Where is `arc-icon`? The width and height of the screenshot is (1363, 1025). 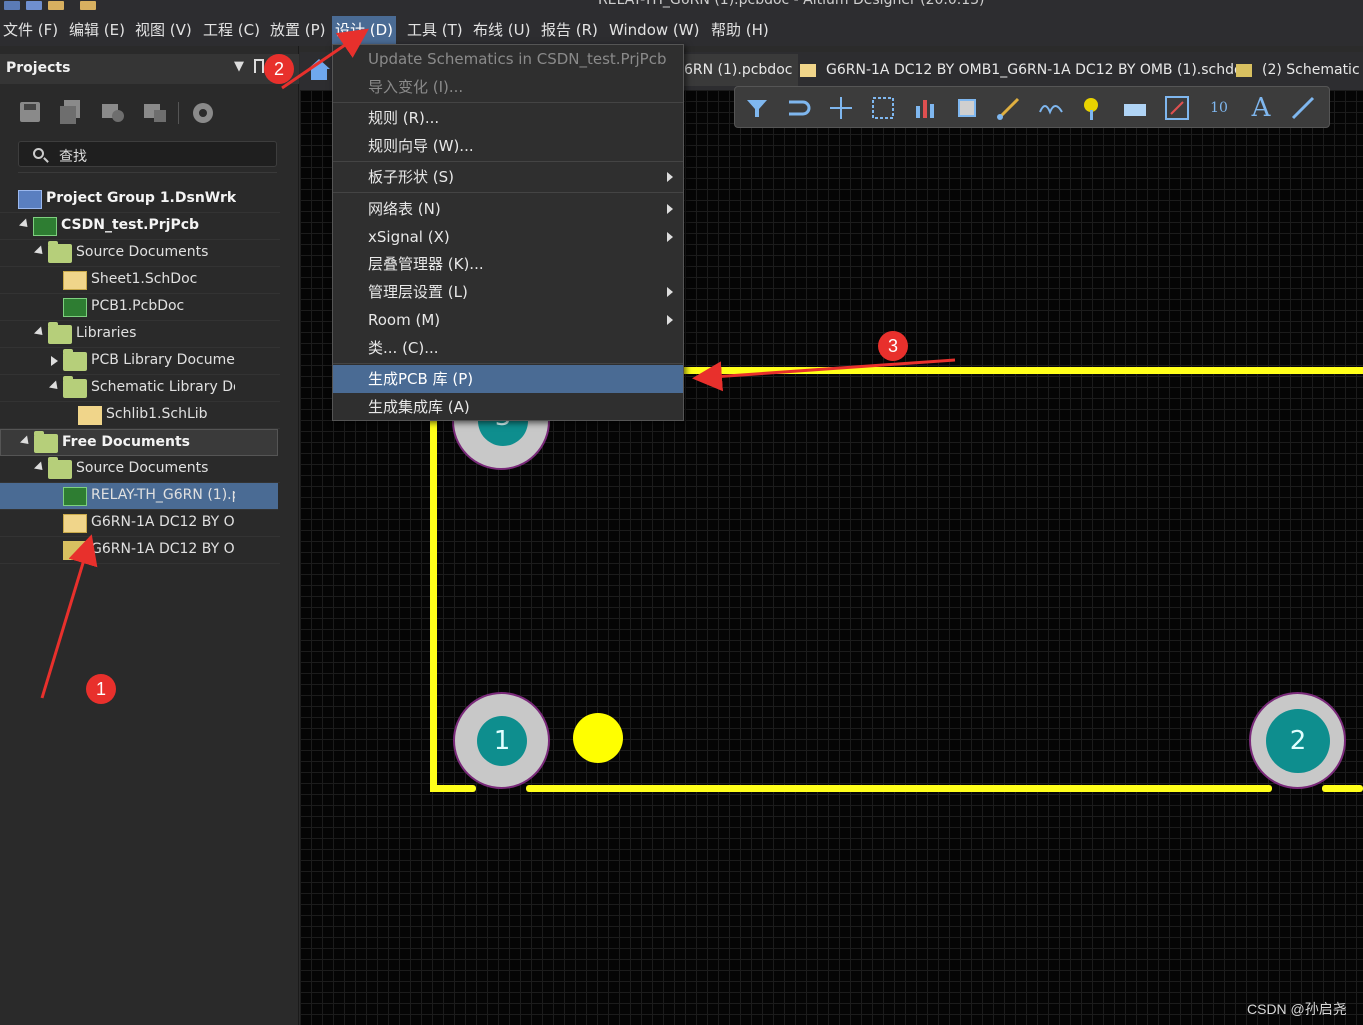 arc-icon is located at coordinates (1177, 108).